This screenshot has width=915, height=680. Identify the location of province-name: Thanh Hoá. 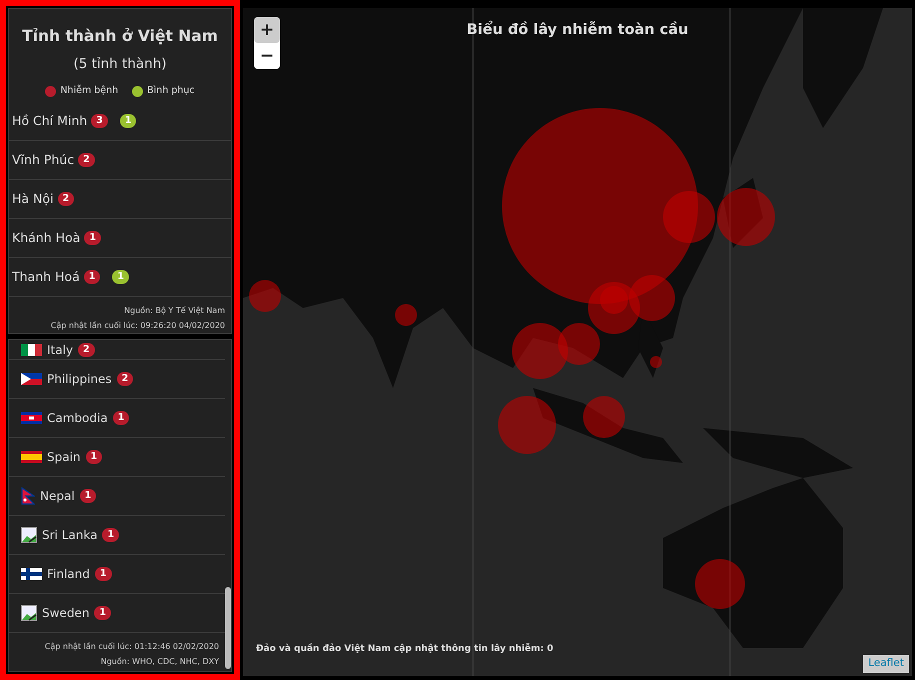
(46, 277).